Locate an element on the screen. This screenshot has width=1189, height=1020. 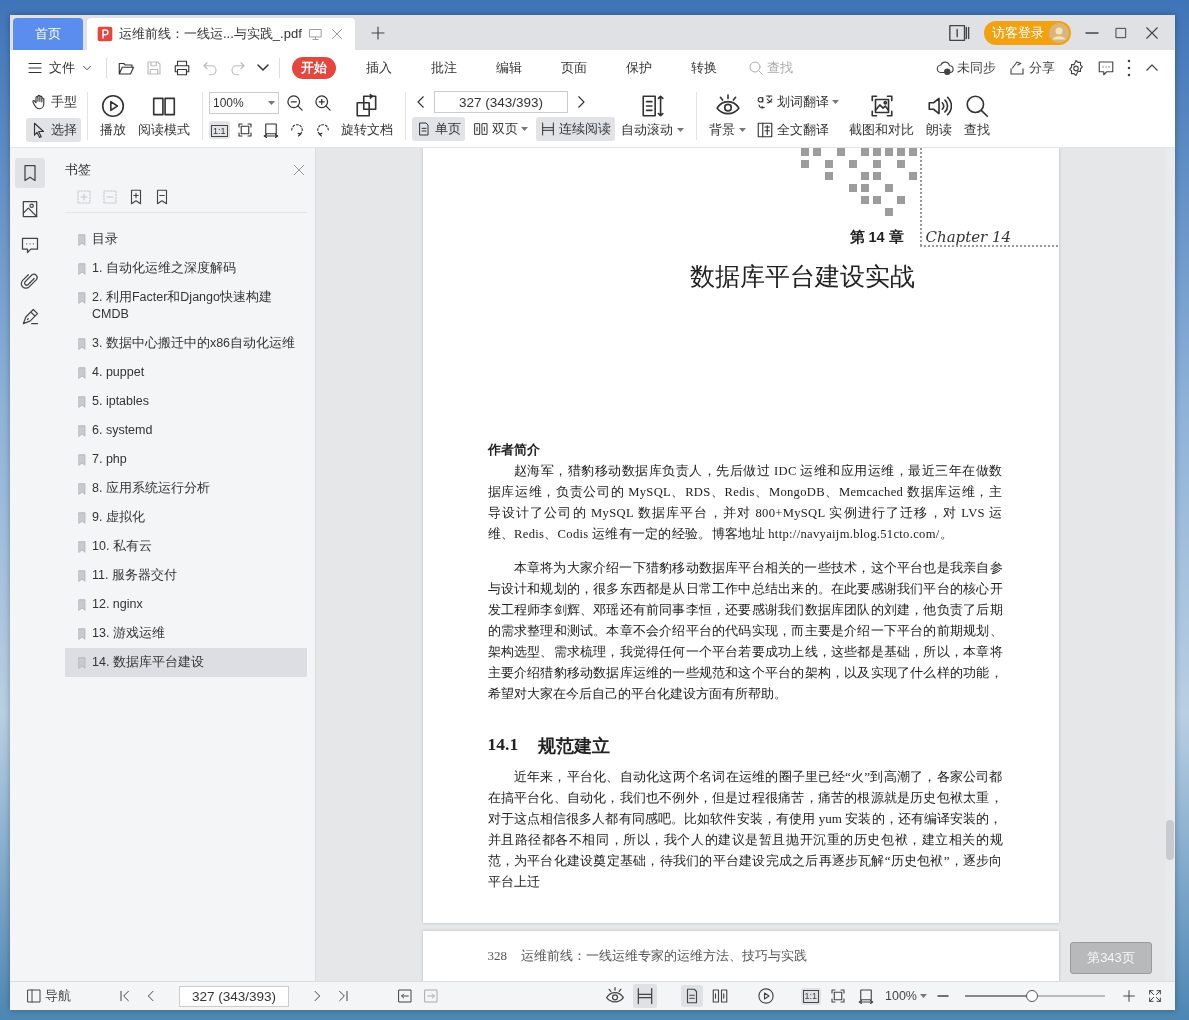
pdf-file-icon is located at coordinates (105, 34).